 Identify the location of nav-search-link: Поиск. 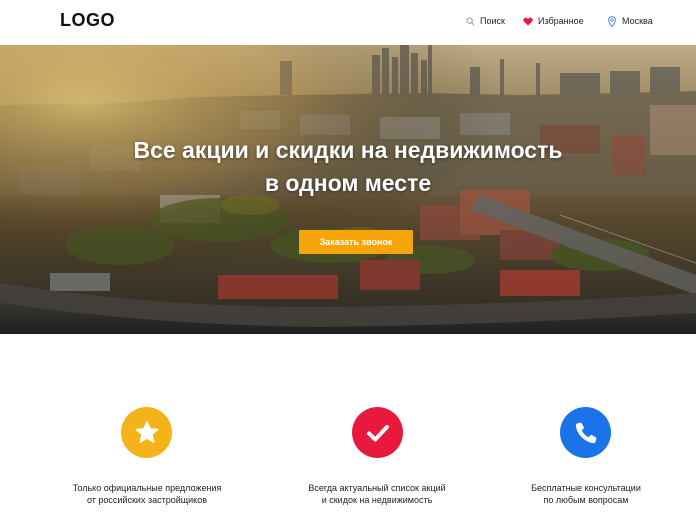
(484, 21).